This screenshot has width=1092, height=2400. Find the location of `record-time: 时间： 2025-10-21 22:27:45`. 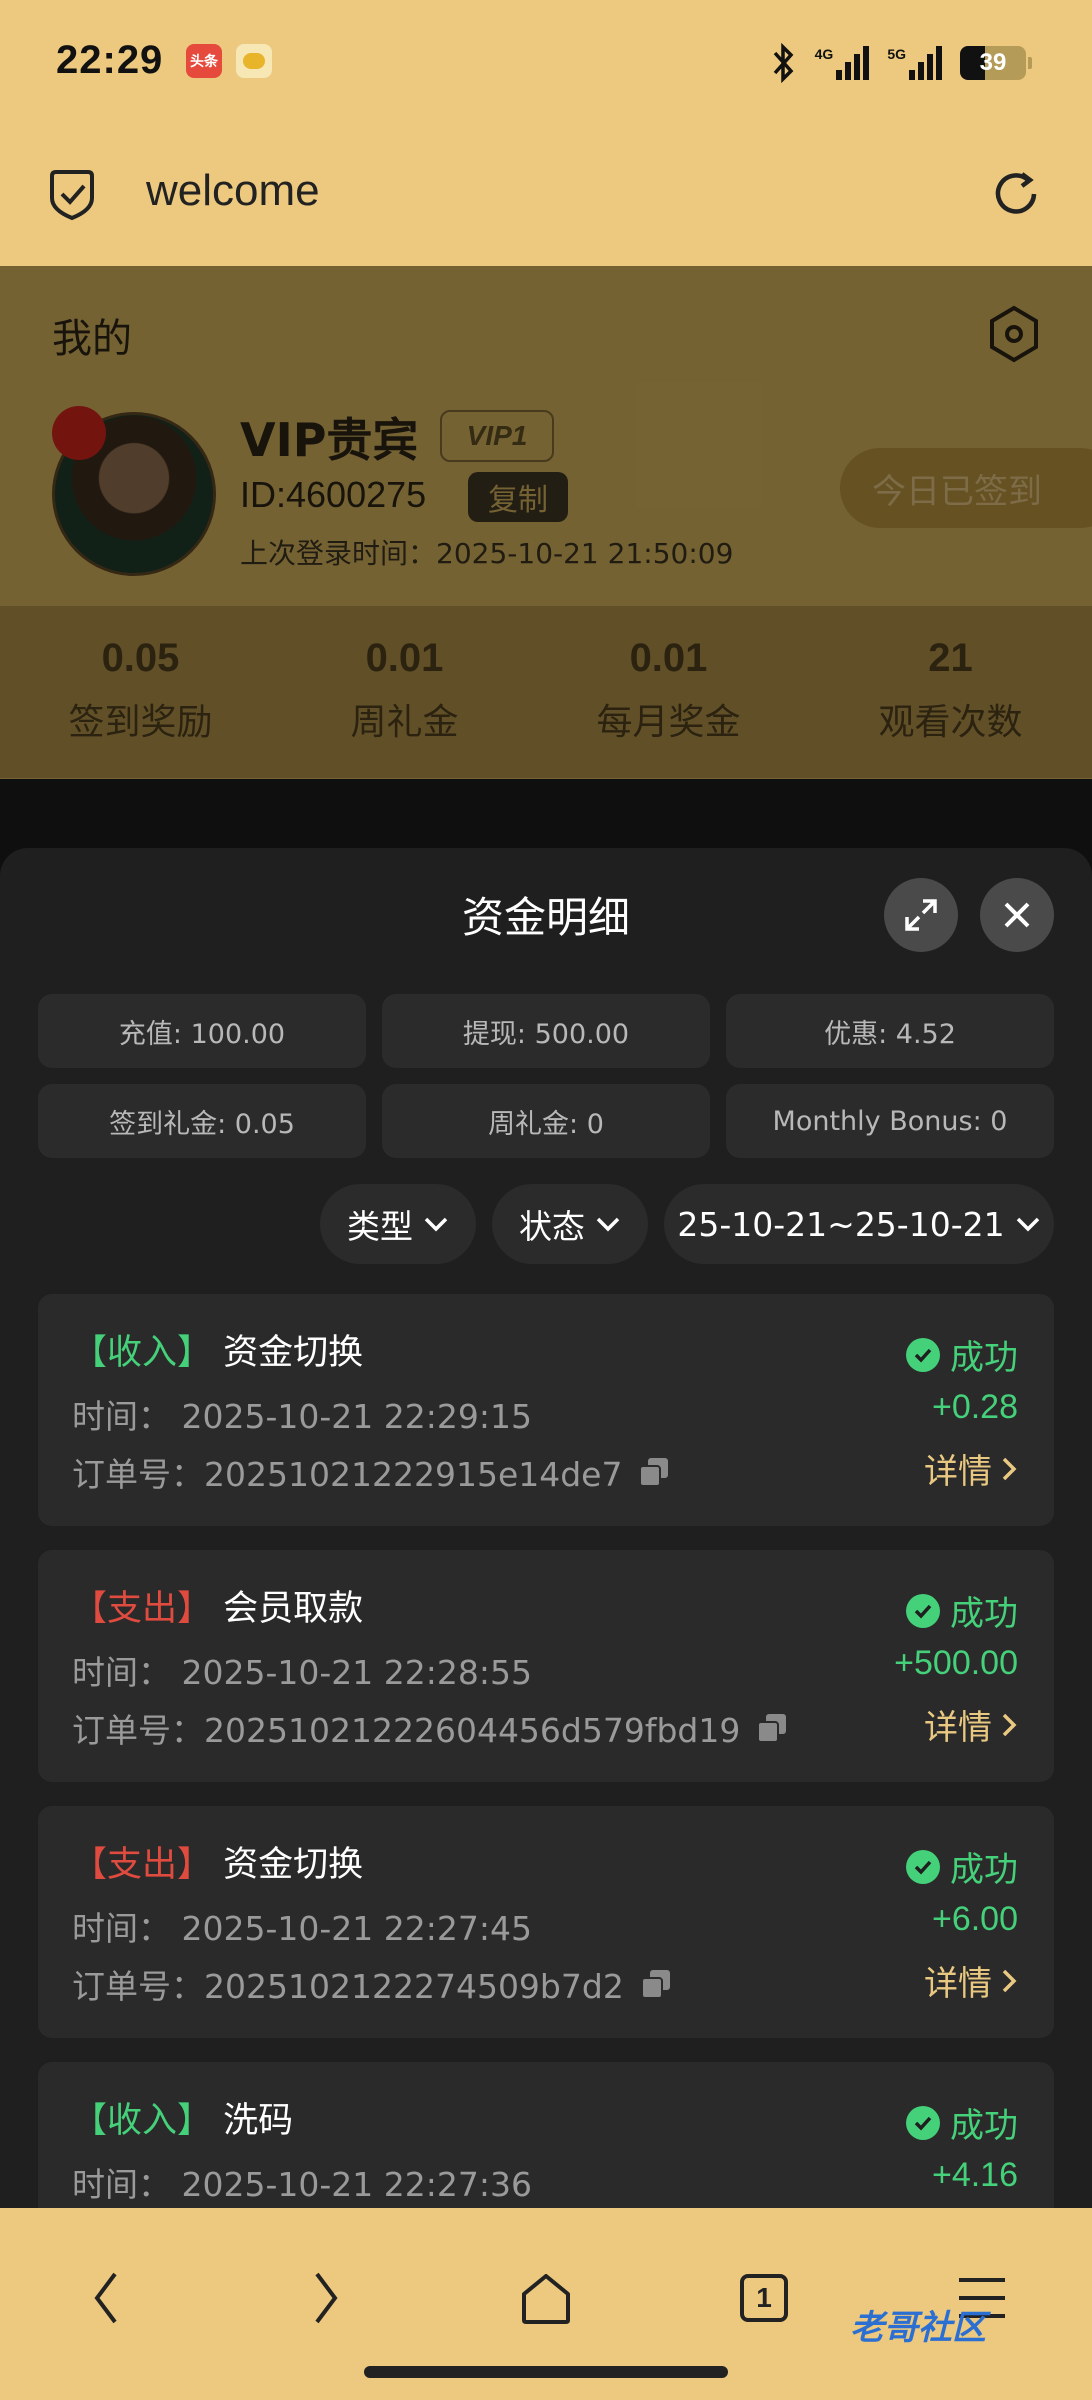

record-time: 时间： 2025-10-21 22:27:45 is located at coordinates (302, 1928).